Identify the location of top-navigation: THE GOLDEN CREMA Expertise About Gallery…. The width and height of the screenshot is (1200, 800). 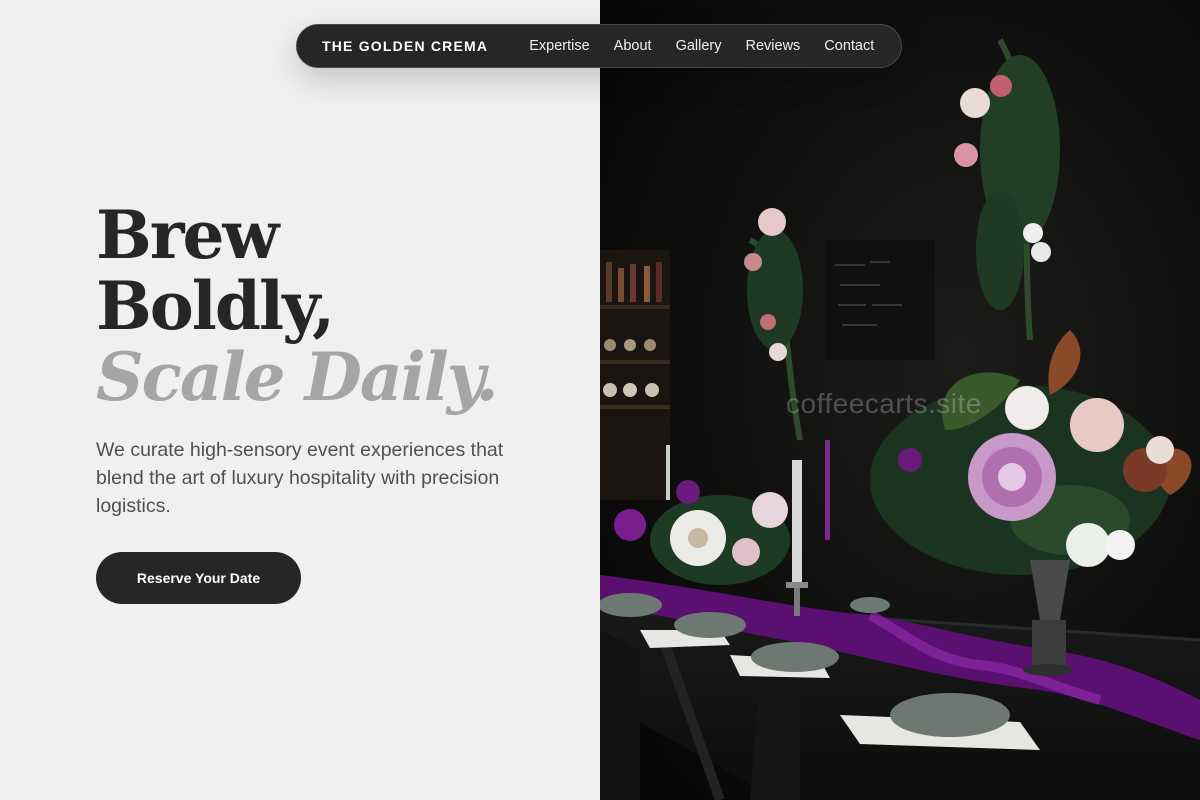
(599, 46).